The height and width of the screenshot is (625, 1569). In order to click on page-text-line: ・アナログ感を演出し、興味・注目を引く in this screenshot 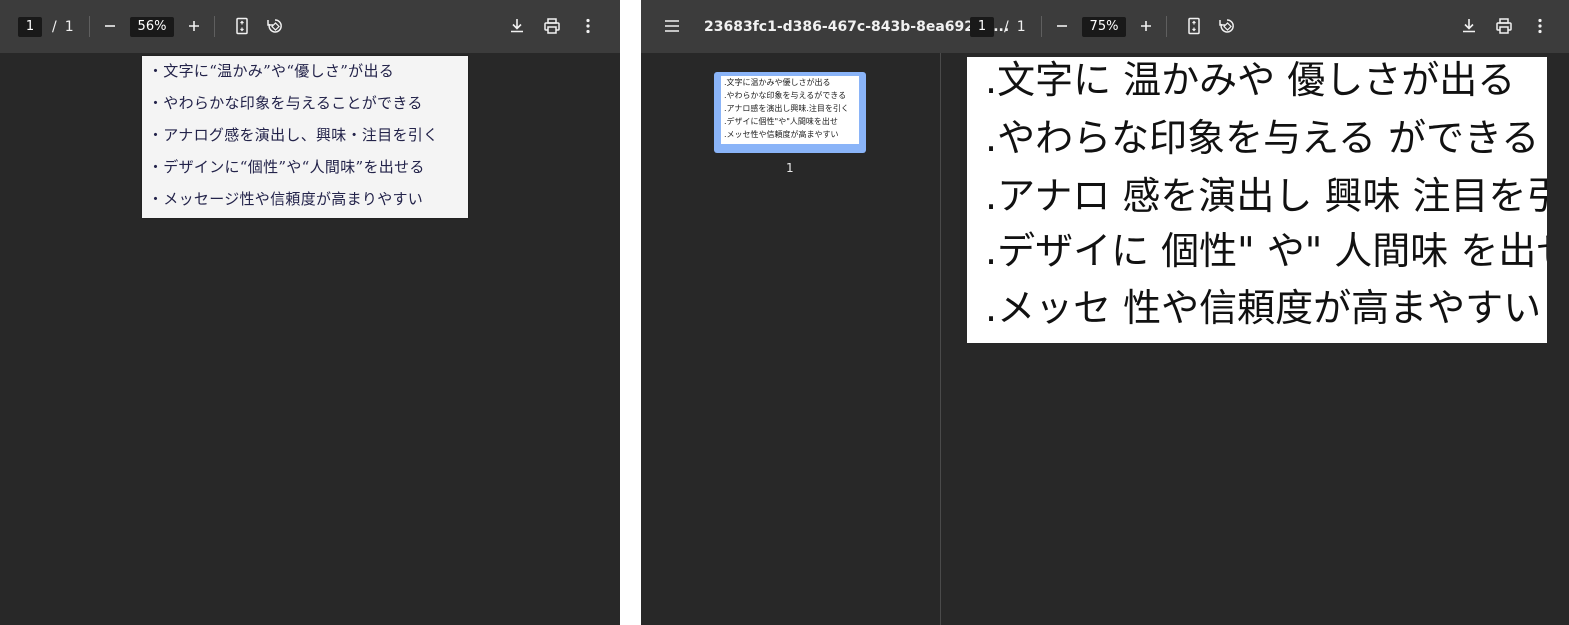, I will do `click(293, 135)`.